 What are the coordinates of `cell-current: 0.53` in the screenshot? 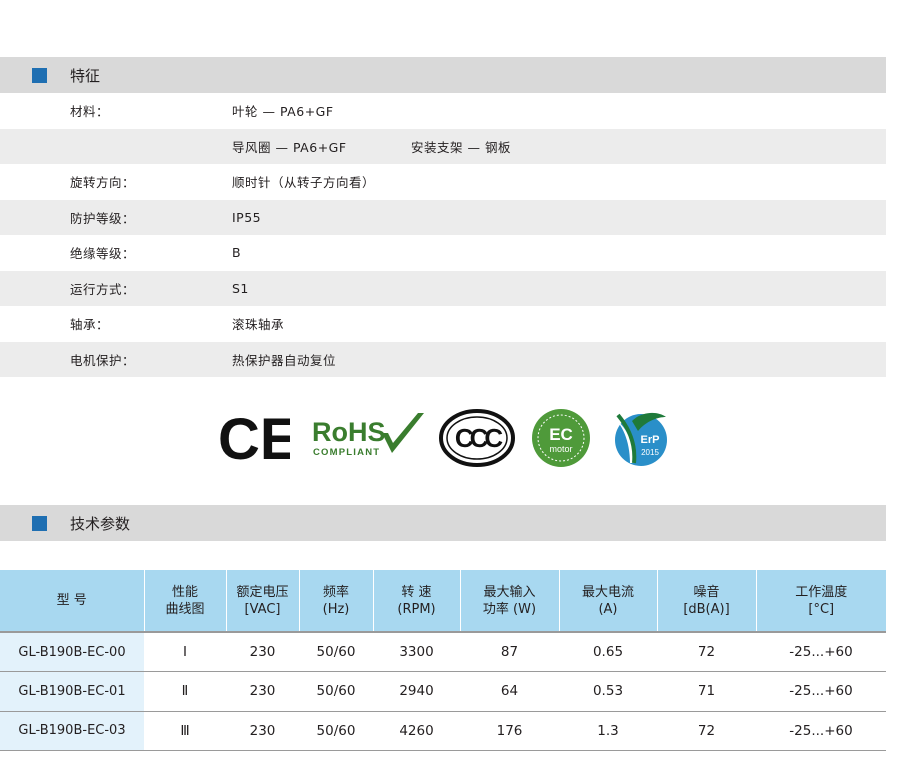 It's located at (608, 691).